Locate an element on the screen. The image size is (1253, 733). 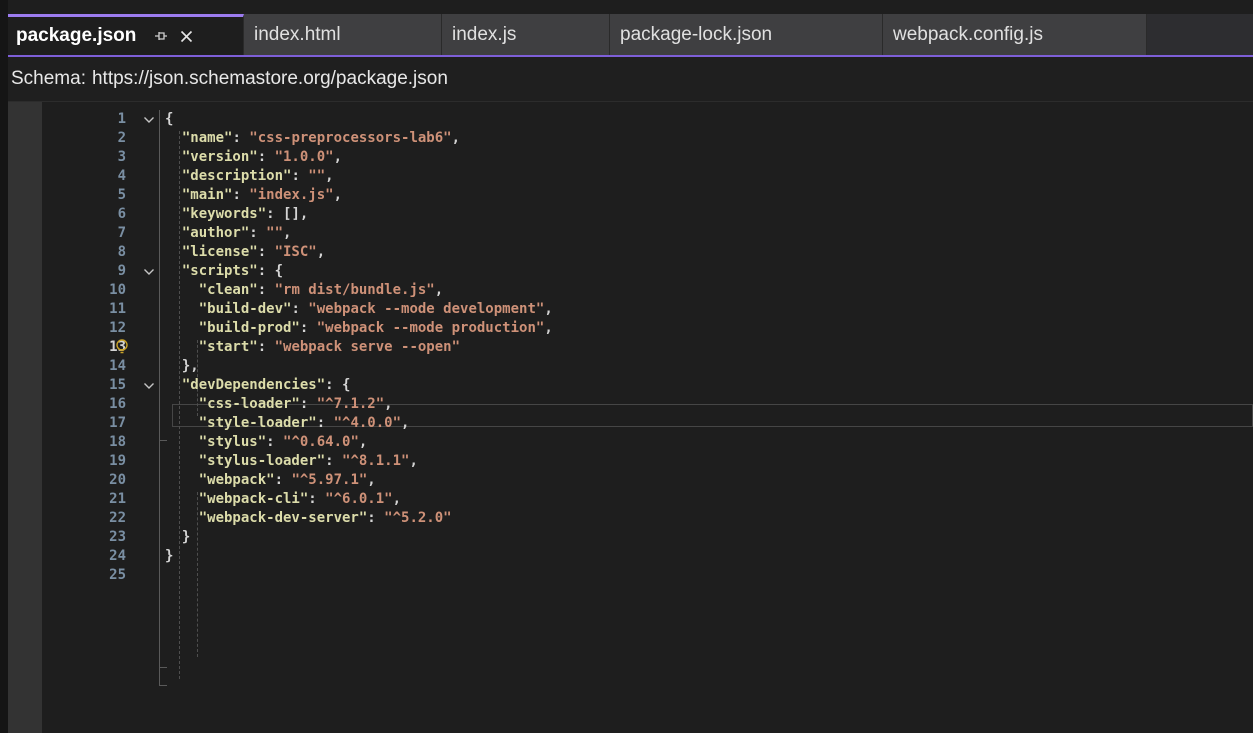
json-string: "rm dist/bundle.js" is located at coordinates (354, 290).